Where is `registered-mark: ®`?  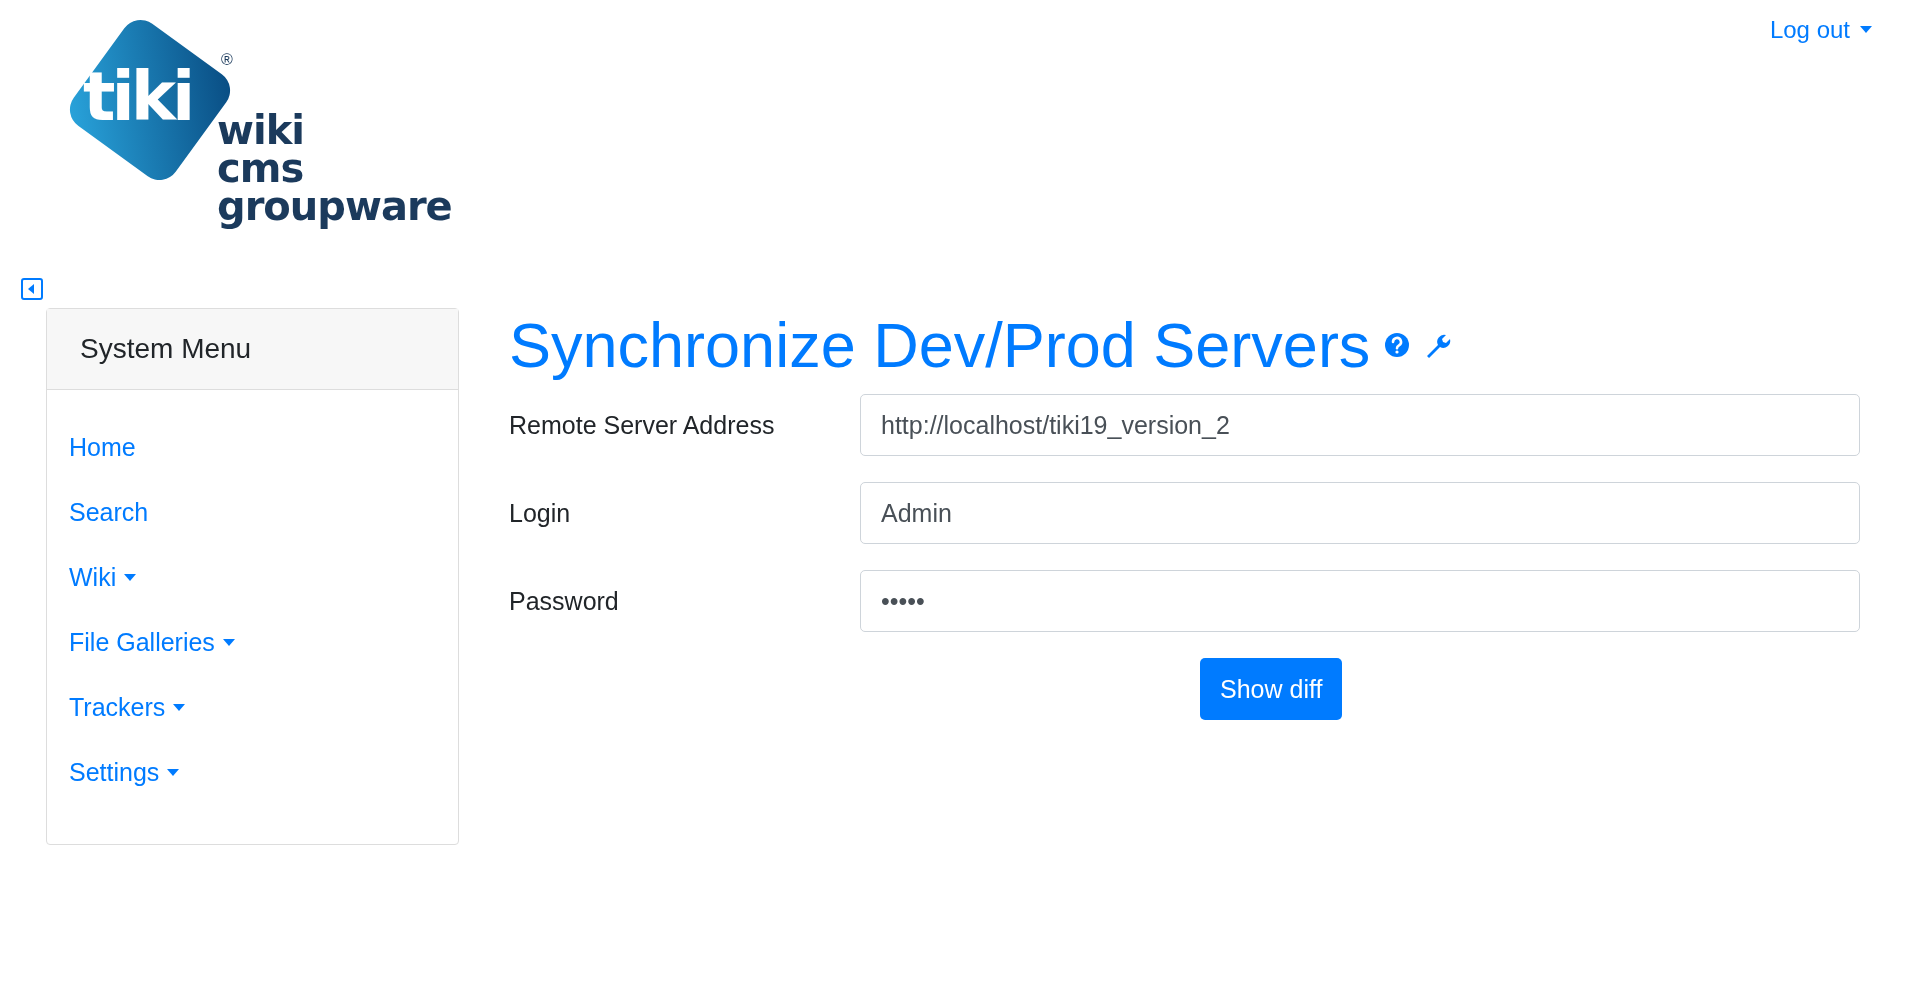
registered-mark: ® is located at coordinates (227, 60).